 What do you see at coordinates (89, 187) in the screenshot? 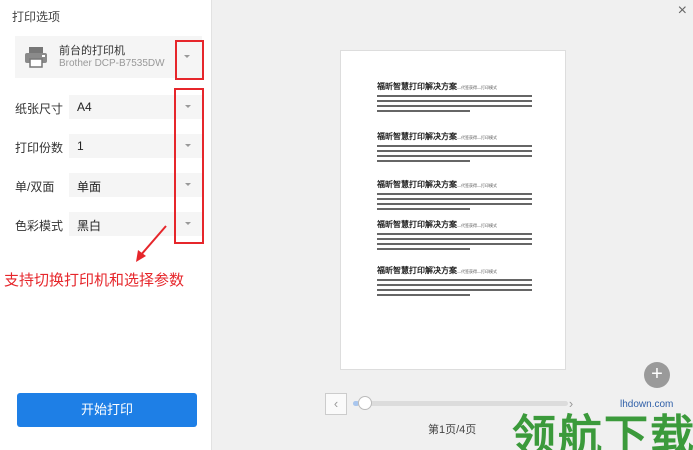
I see `duplex-value: 单面` at bounding box center [89, 187].